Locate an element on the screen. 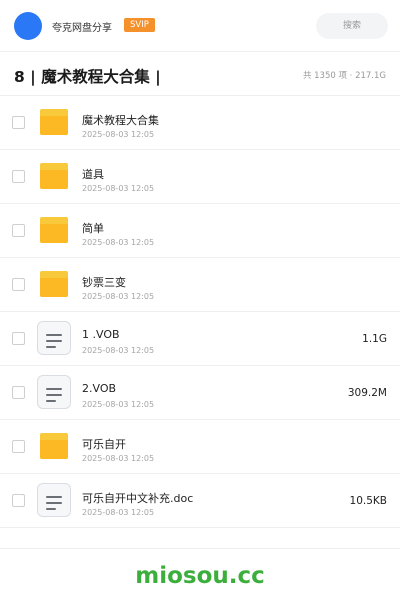  svip-badge: SVIP is located at coordinates (139, 25).